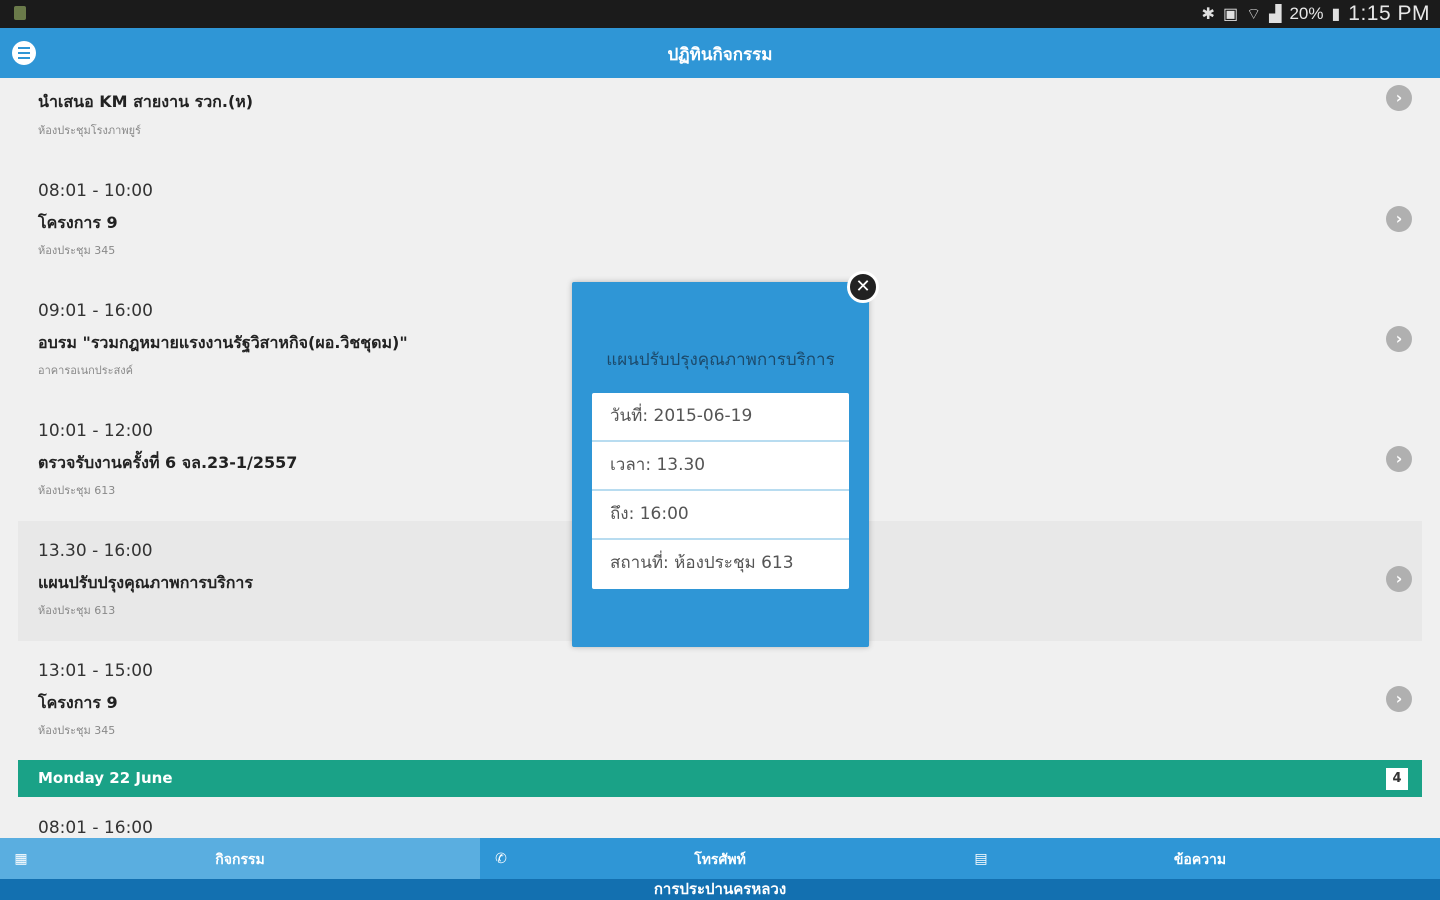 This screenshot has height=900, width=1440. What do you see at coordinates (720, 14) in the screenshot?
I see `status-bar: ✱ ▣ ⌔ ▟ 20% ▮ 1:15 PM` at bounding box center [720, 14].